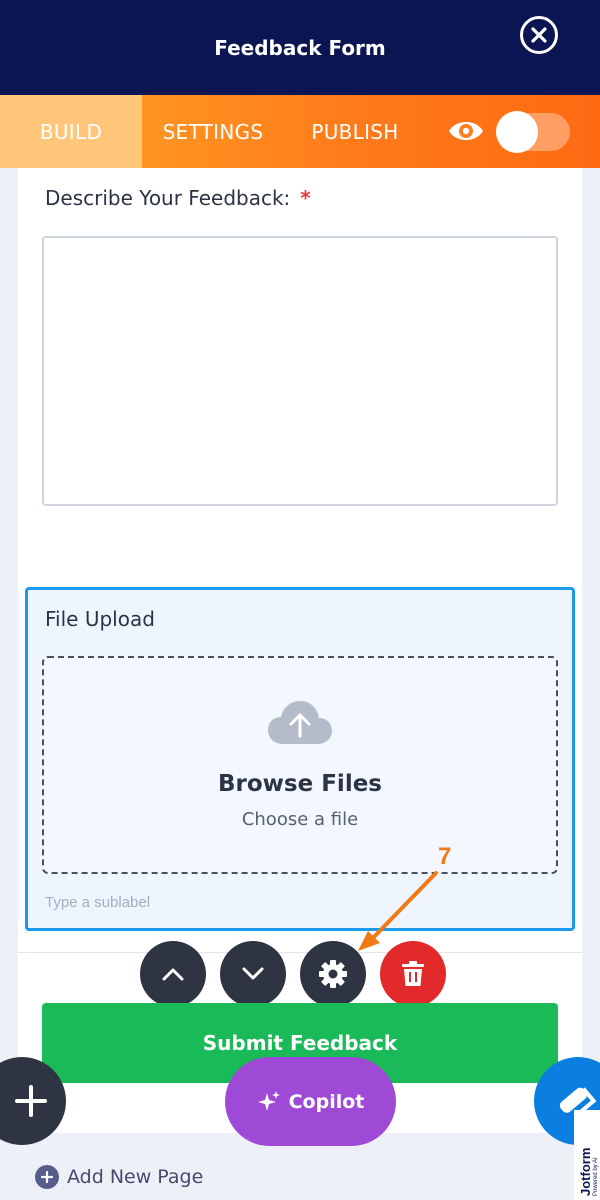 The height and width of the screenshot is (1200, 600). Describe the element at coordinates (305, 198) in the screenshot. I see `required-mark: *` at that location.